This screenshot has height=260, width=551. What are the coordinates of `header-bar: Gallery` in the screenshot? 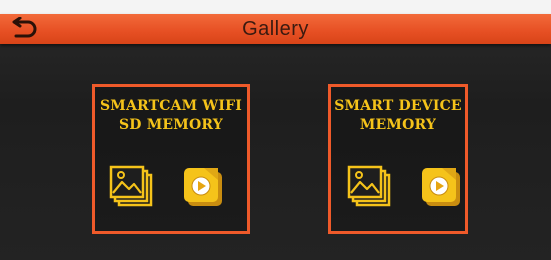 It's located at (275, 29).